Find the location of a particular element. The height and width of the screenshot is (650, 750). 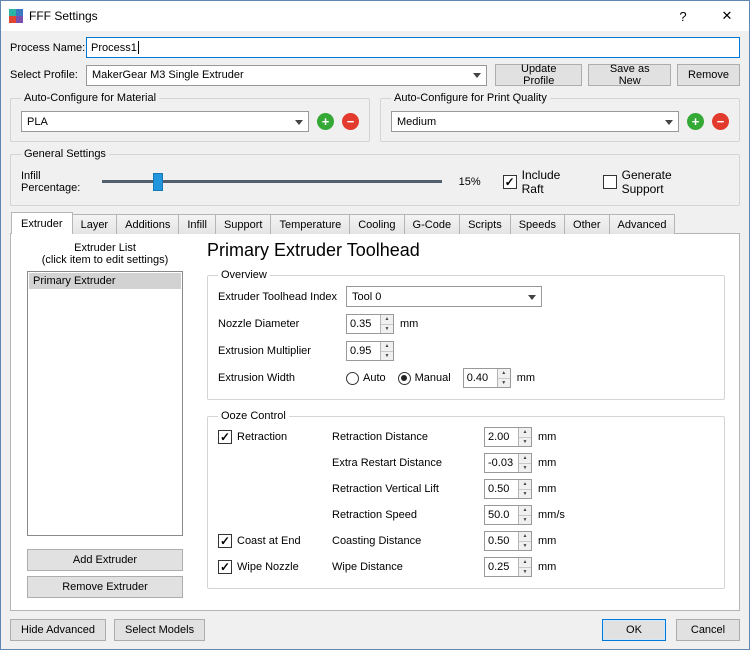

retraction-distance-value: 2.00 is located at coordinates (501, 437).